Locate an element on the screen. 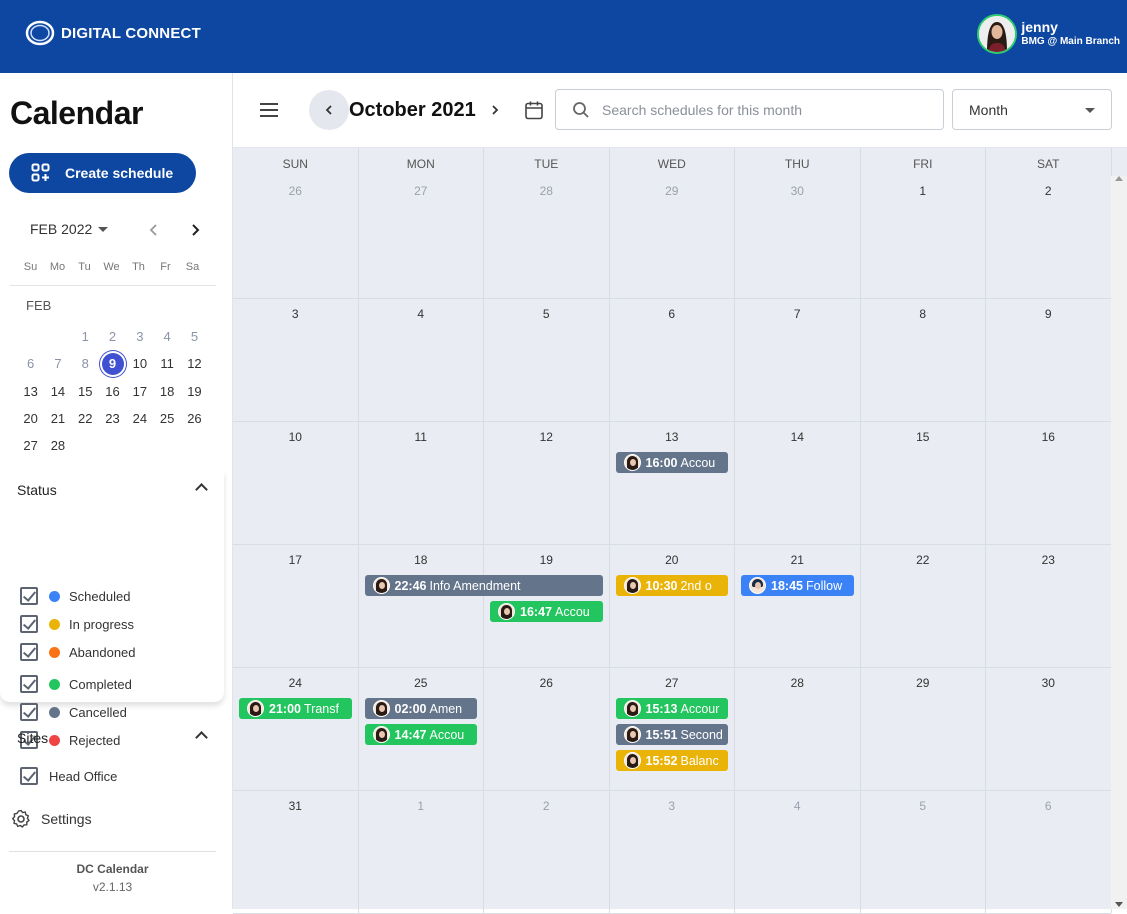 The image size is (1127, 914). mini-day: 11 is located at coordinates (166, 363).